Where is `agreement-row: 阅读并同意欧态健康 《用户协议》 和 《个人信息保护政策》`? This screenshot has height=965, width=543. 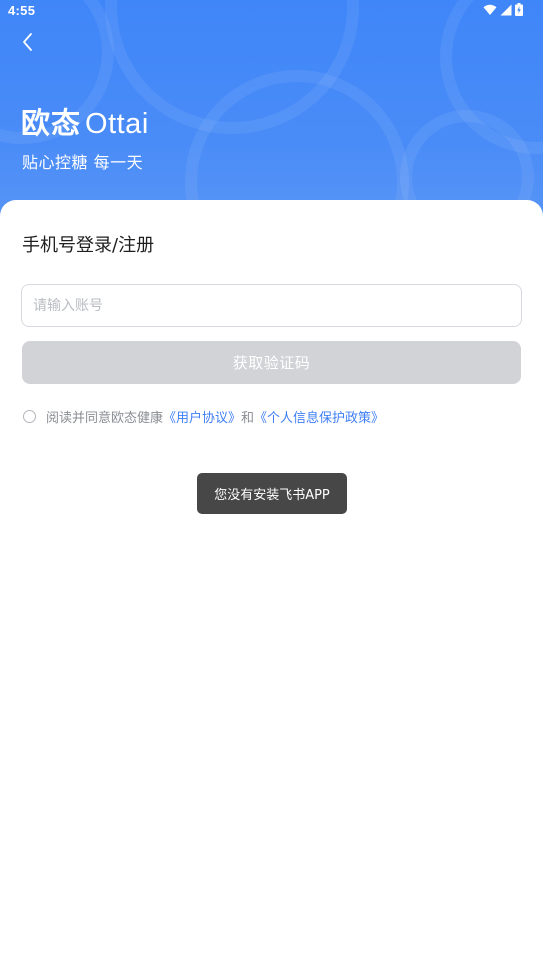
agreement-row: 阅读并同意欧态健康 《用户协议》 和 《个人信息保护政策》 is located at coordinates (203, 416).